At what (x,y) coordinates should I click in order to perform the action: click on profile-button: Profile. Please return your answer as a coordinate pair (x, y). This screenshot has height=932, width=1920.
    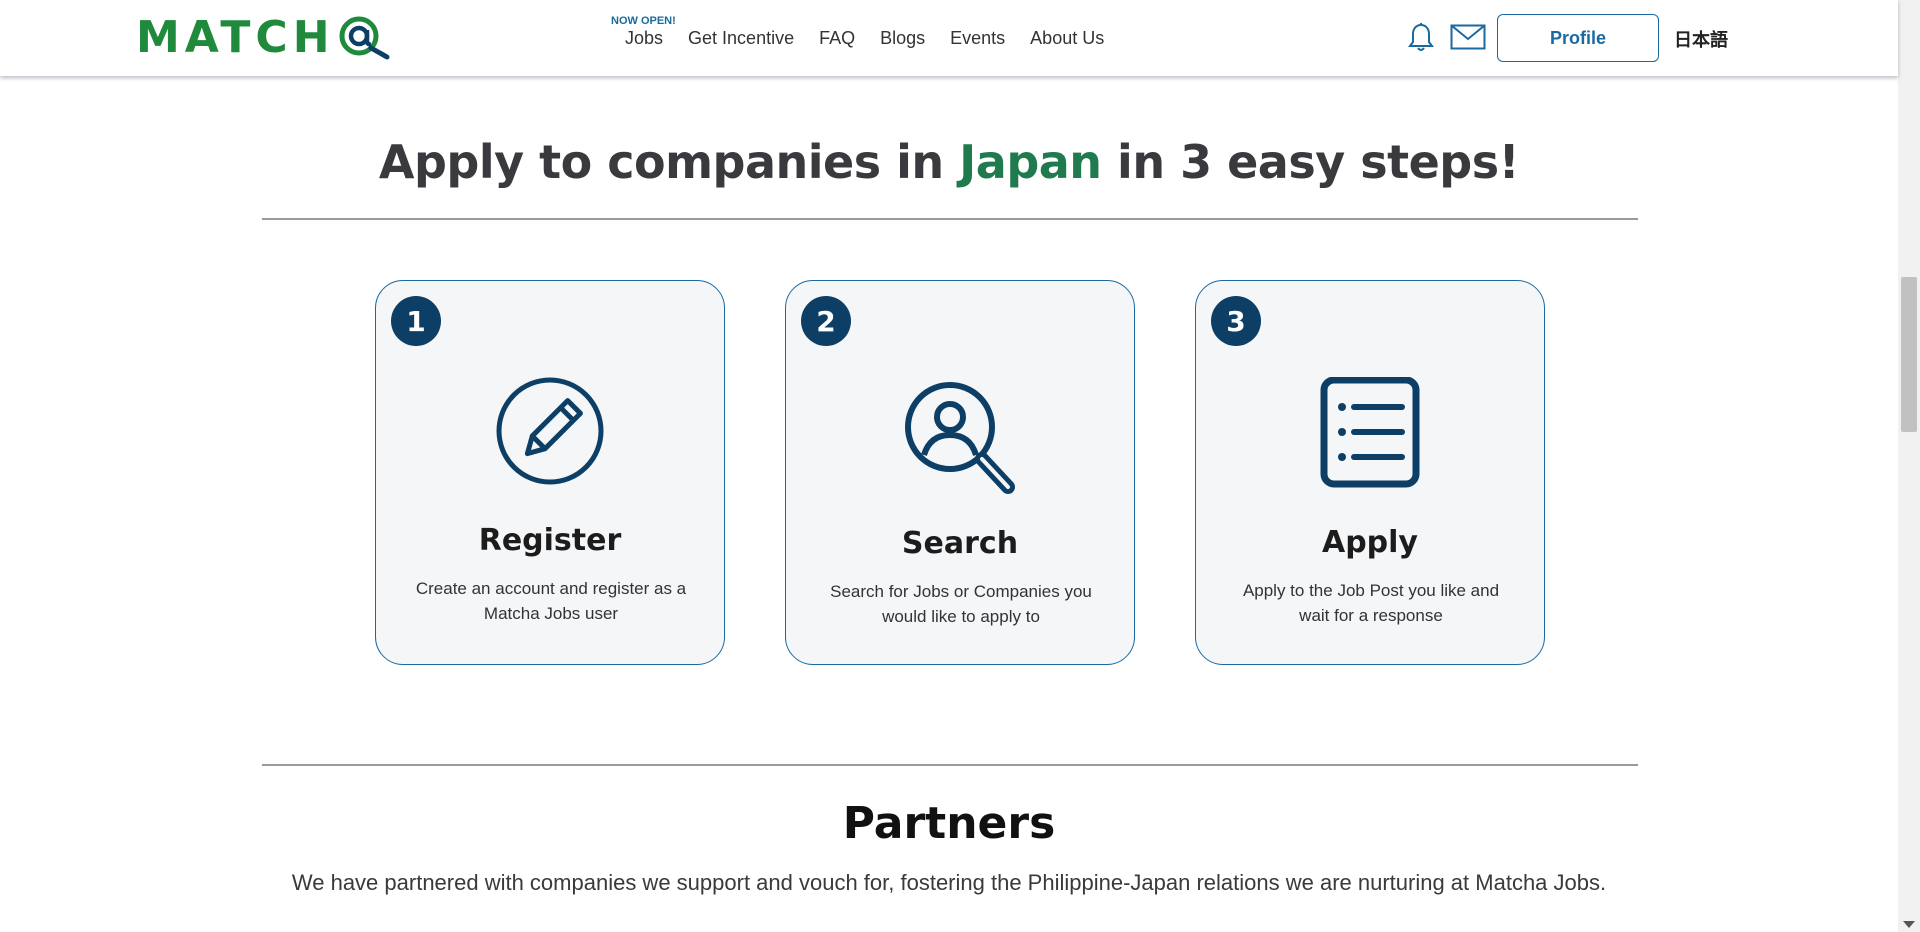
    Looking at the image, I should click on (1578, 38).